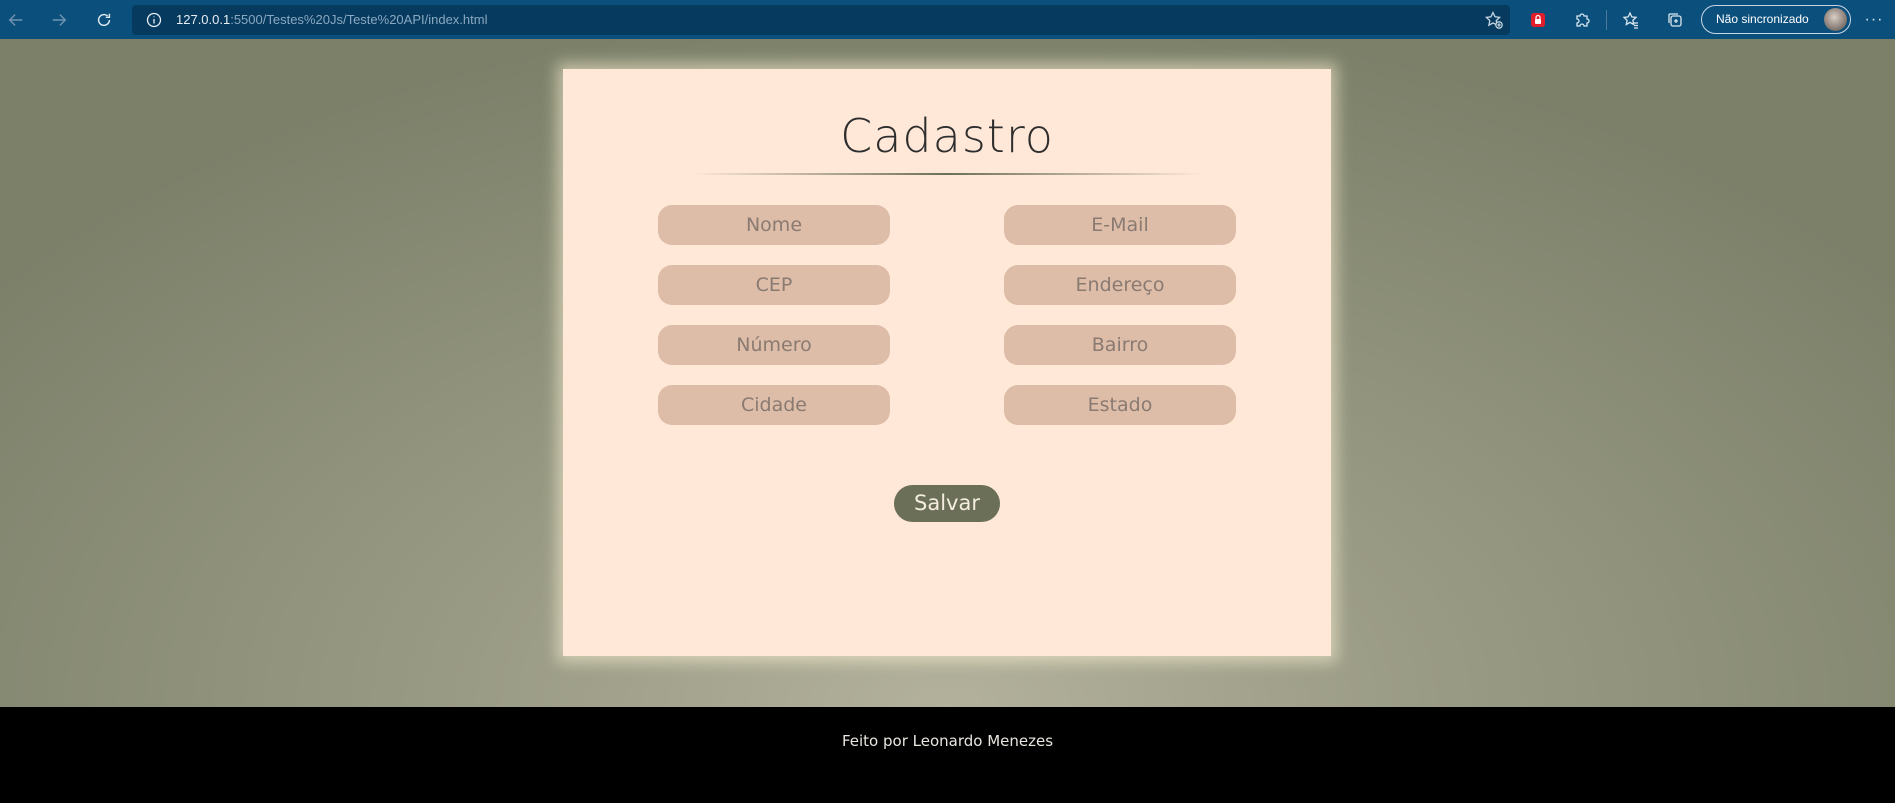 Image resolution: width=1895 pixels, height=803 pixels. I want to click on toolbar-divider, so click(1606, 20).